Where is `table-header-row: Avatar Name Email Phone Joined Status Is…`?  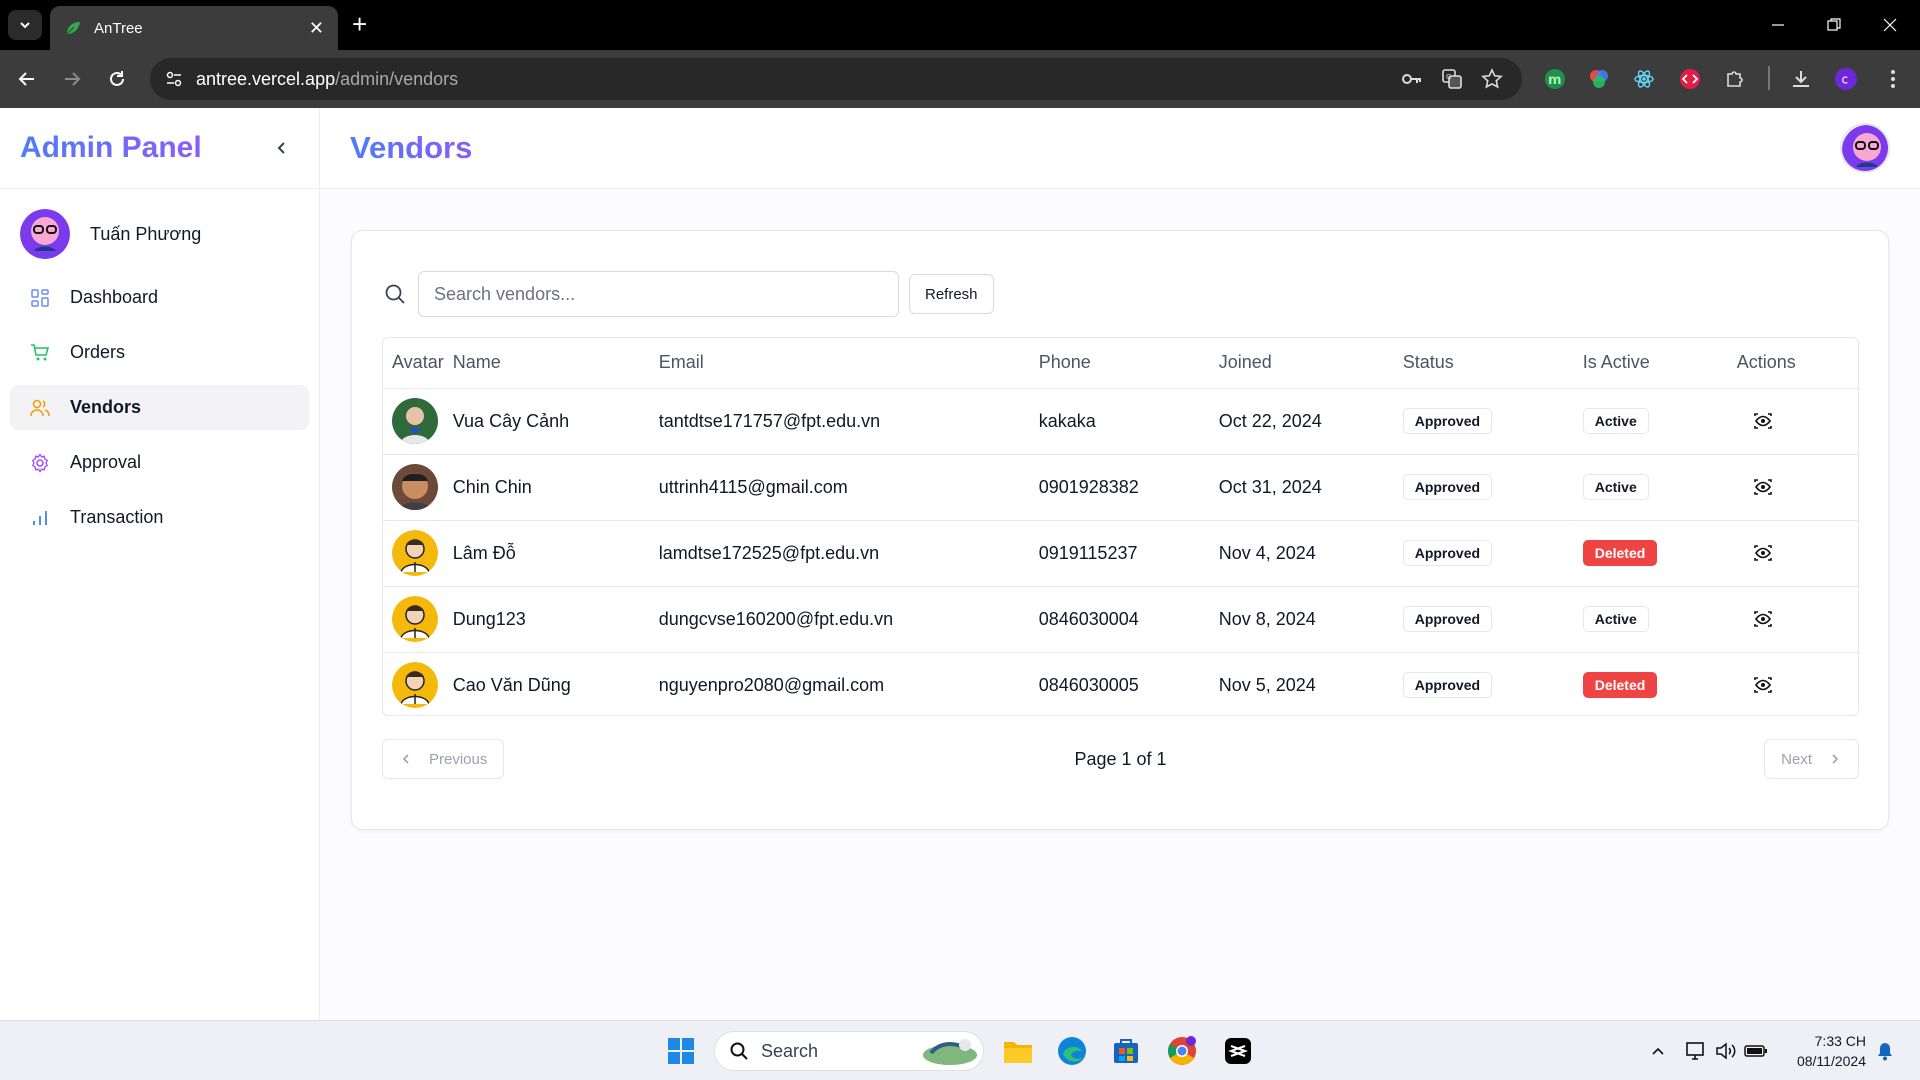
table-header-row: Avatar Name Email Phone Joined Status Is… is located at coordinates (1120, 363).